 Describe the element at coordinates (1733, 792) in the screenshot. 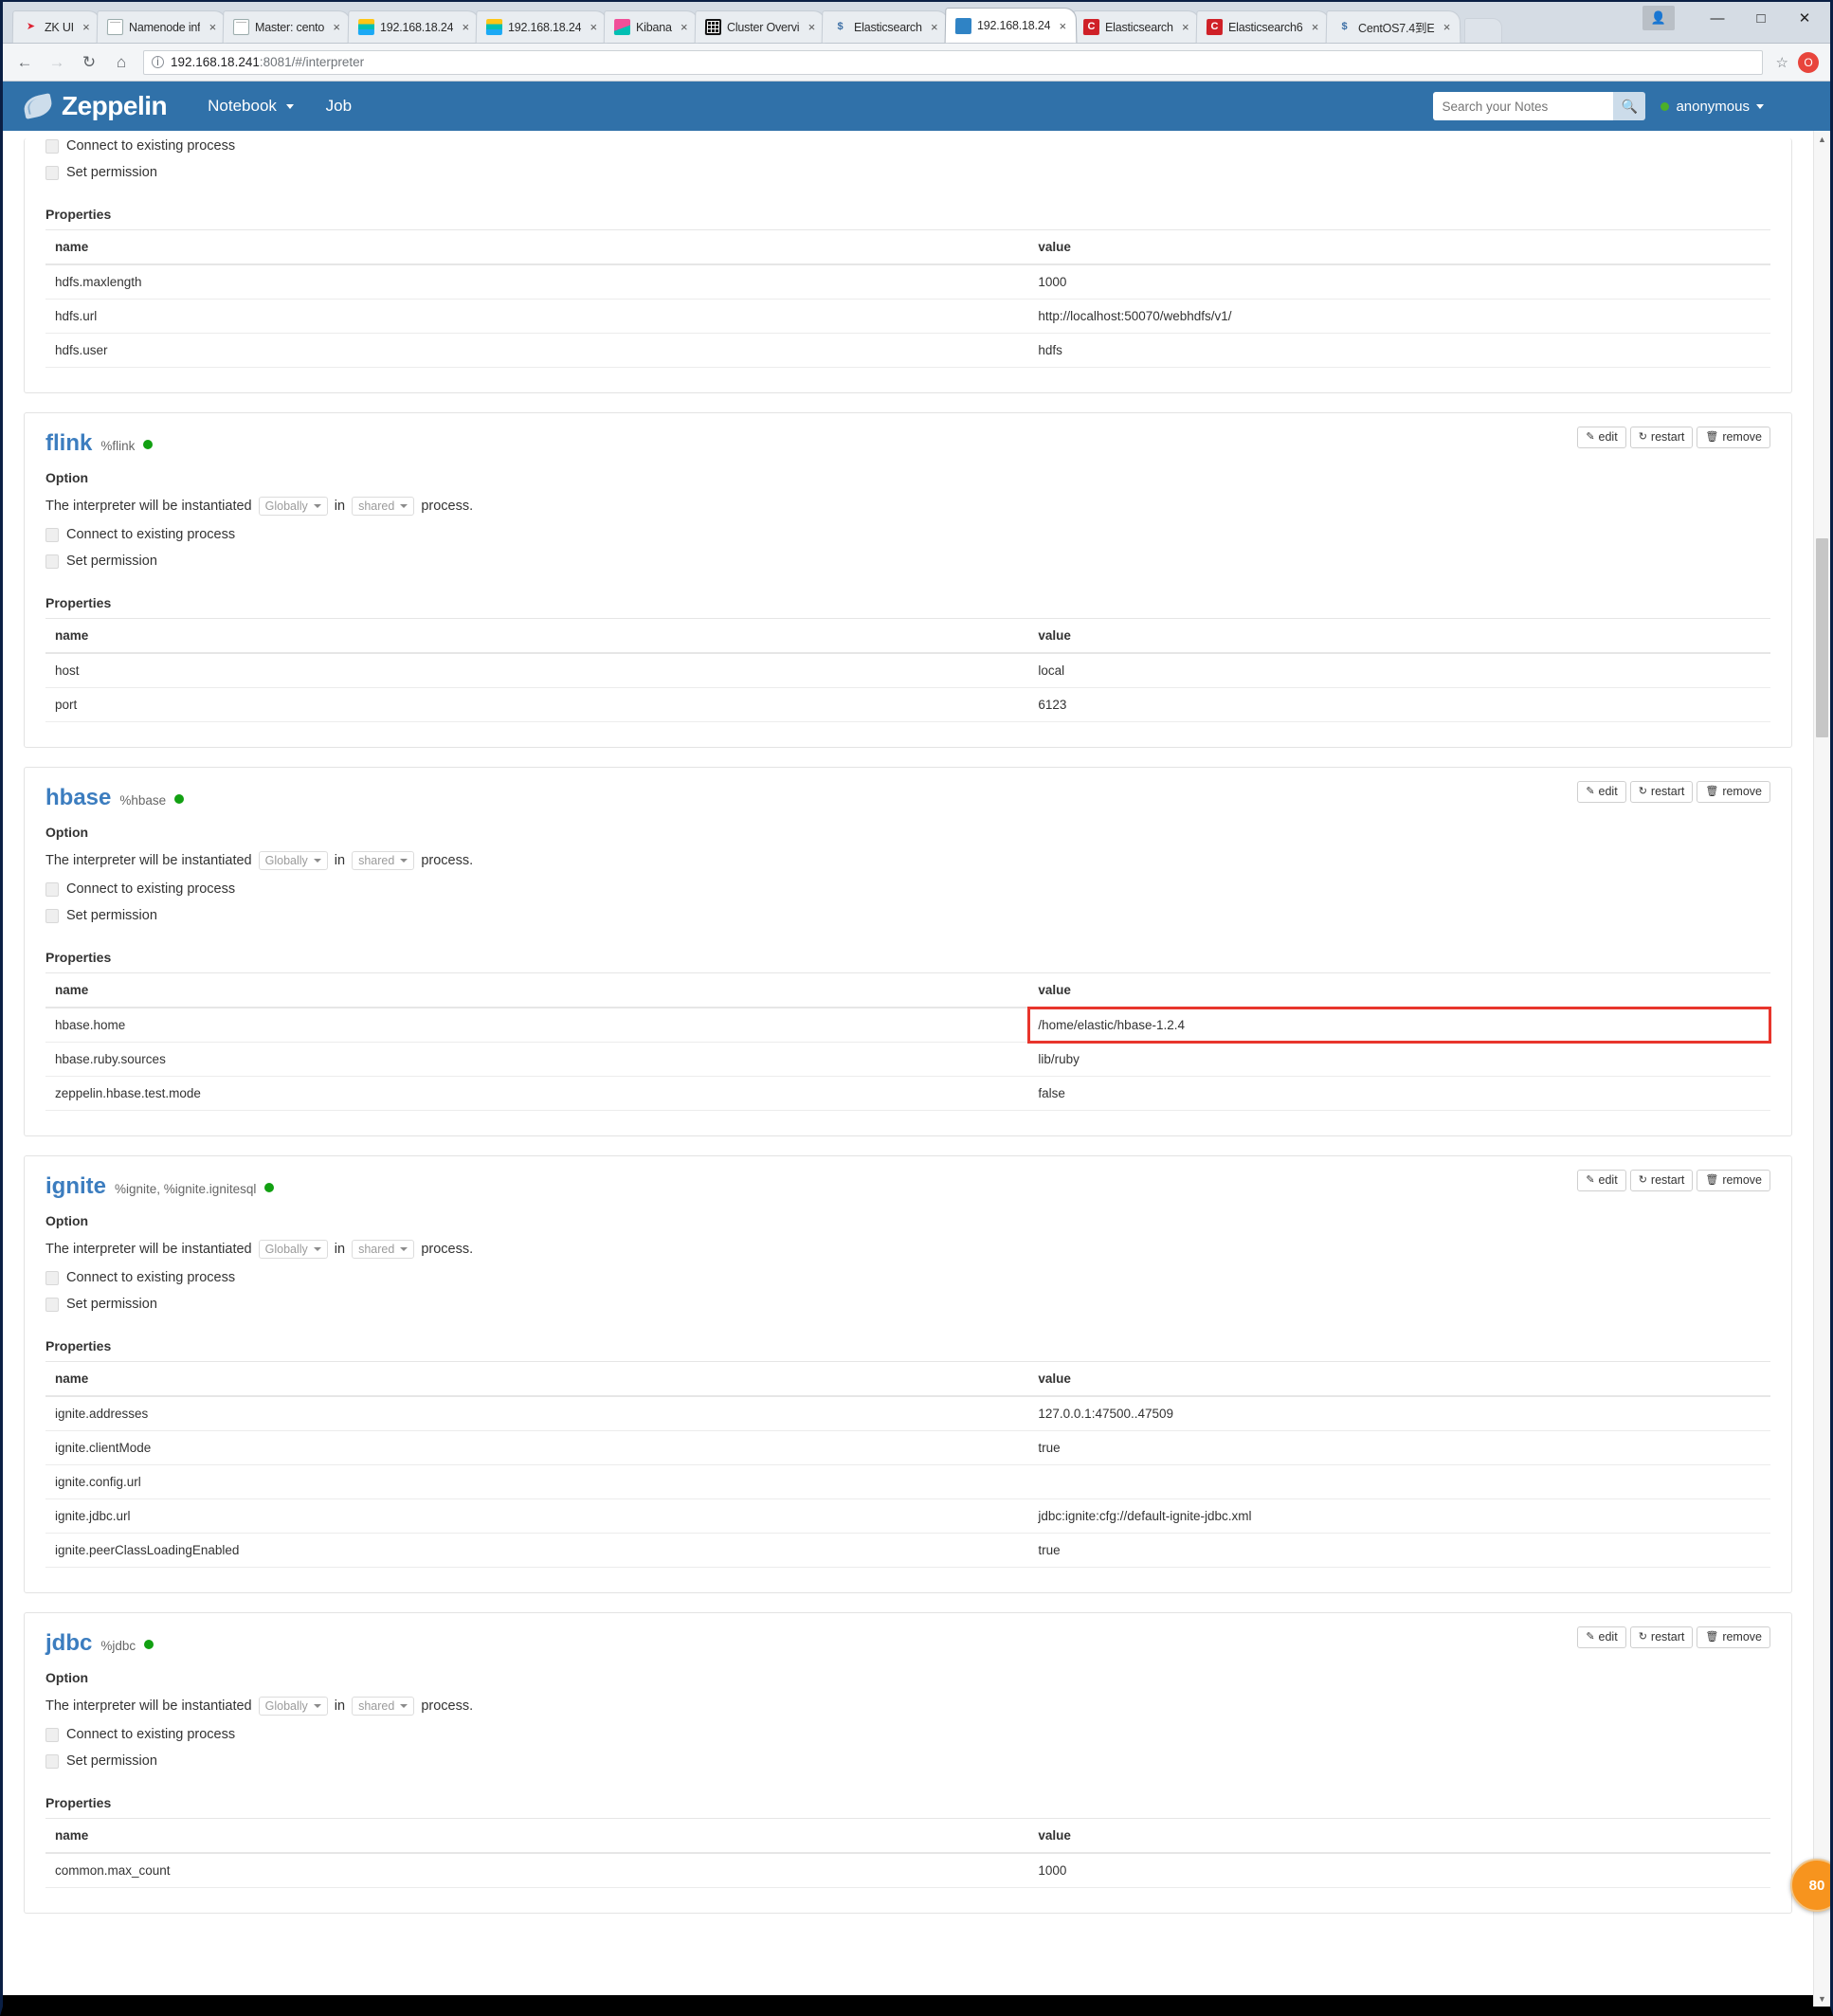

I see `remove-button-hbase: 🗑 remove` at that location.